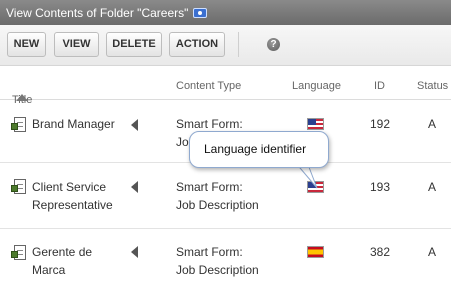 The height and width of the screenshot is (281, 451). I want to click on preview-icon, so click(200, 12).